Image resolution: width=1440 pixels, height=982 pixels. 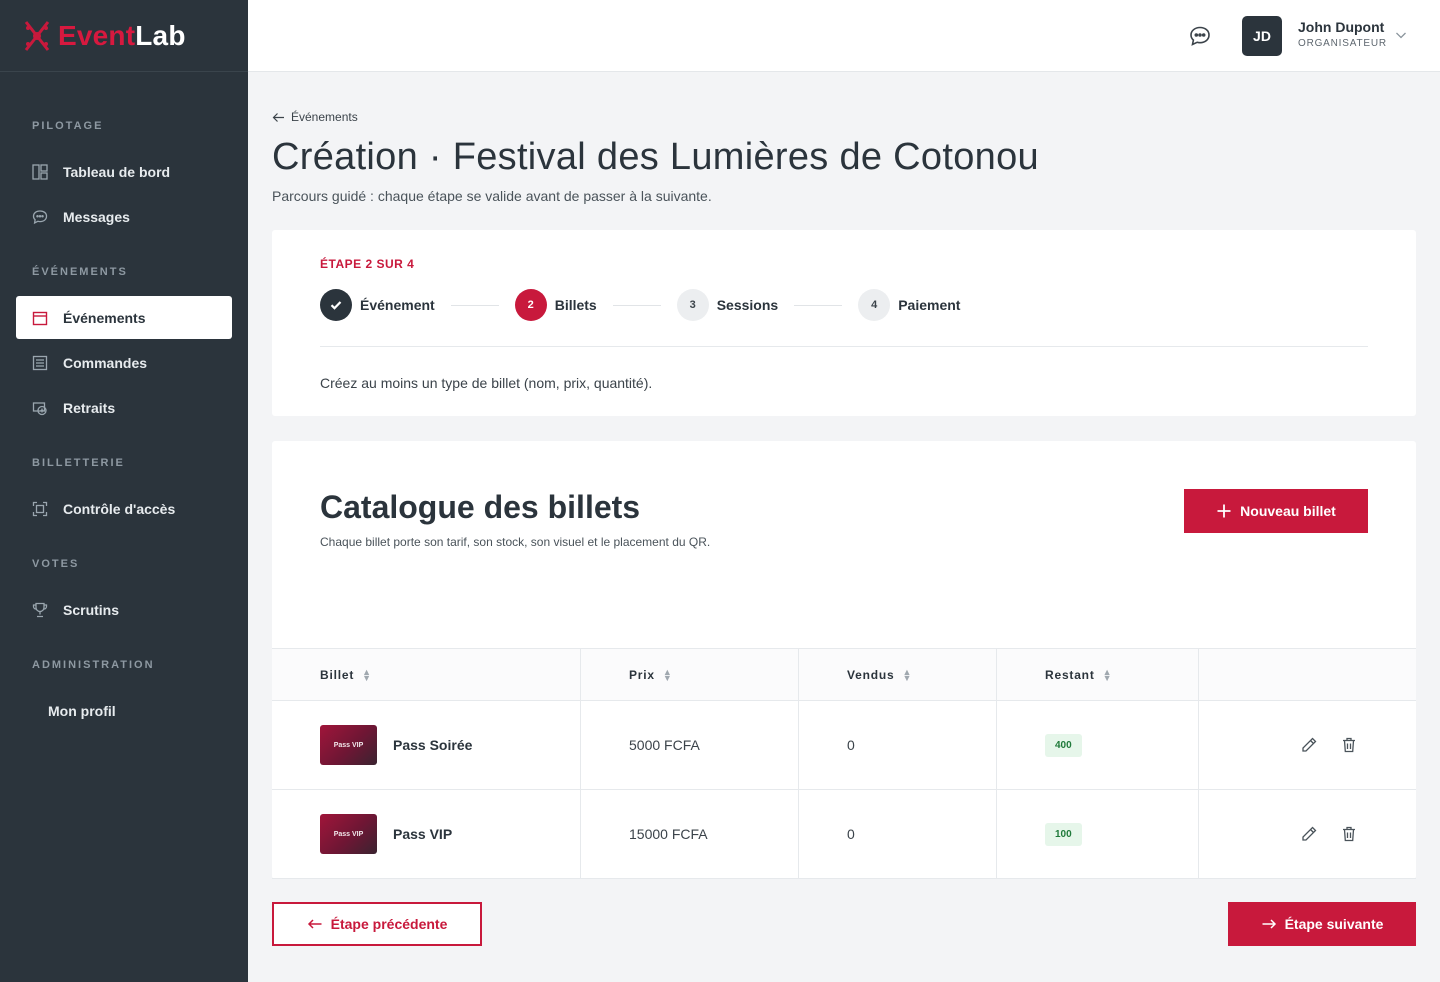 I want to click on new-ticket-button: Nouveau billet, so click(x=1276, y=511).